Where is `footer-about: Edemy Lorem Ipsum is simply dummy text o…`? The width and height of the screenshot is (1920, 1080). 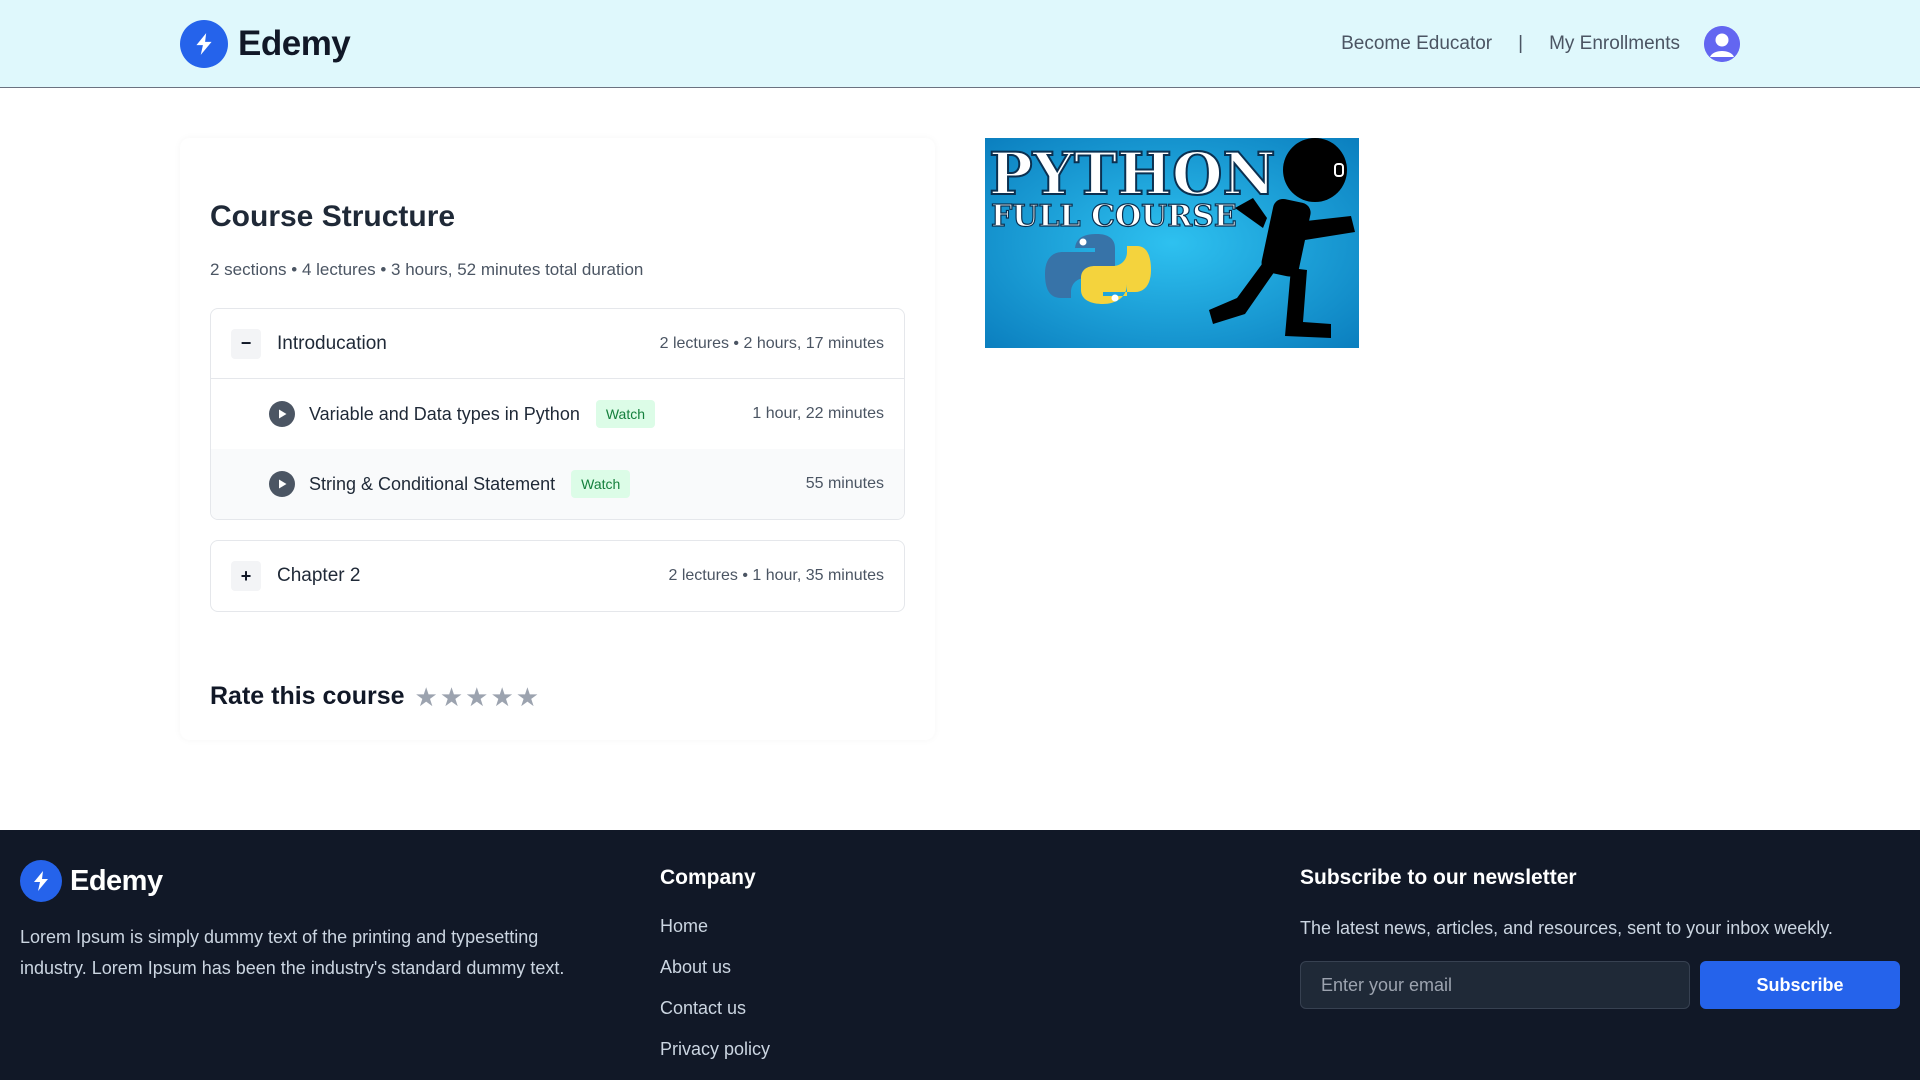
footer-about: Edemy Lorem Ipsum is simply dummy text o… is located at coordinates (310, 922).